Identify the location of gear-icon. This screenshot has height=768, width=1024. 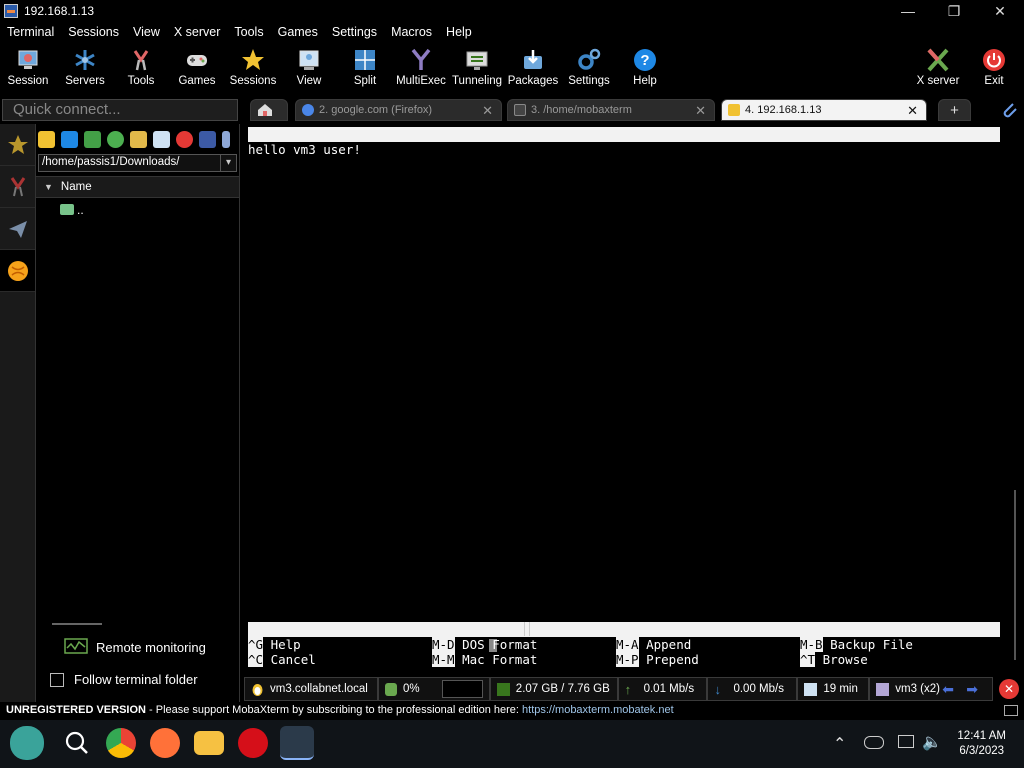
(589, 60).